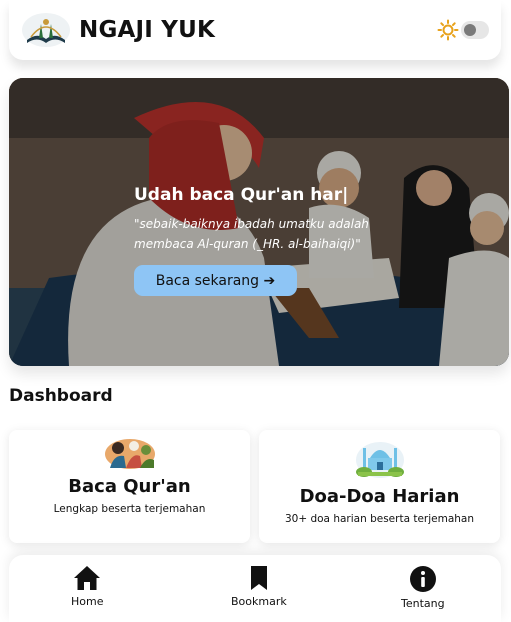 The width and height of the screenshot is (511, 622). I want to click on read-now-button: Baca sekarang ➔, so click(215, 280).